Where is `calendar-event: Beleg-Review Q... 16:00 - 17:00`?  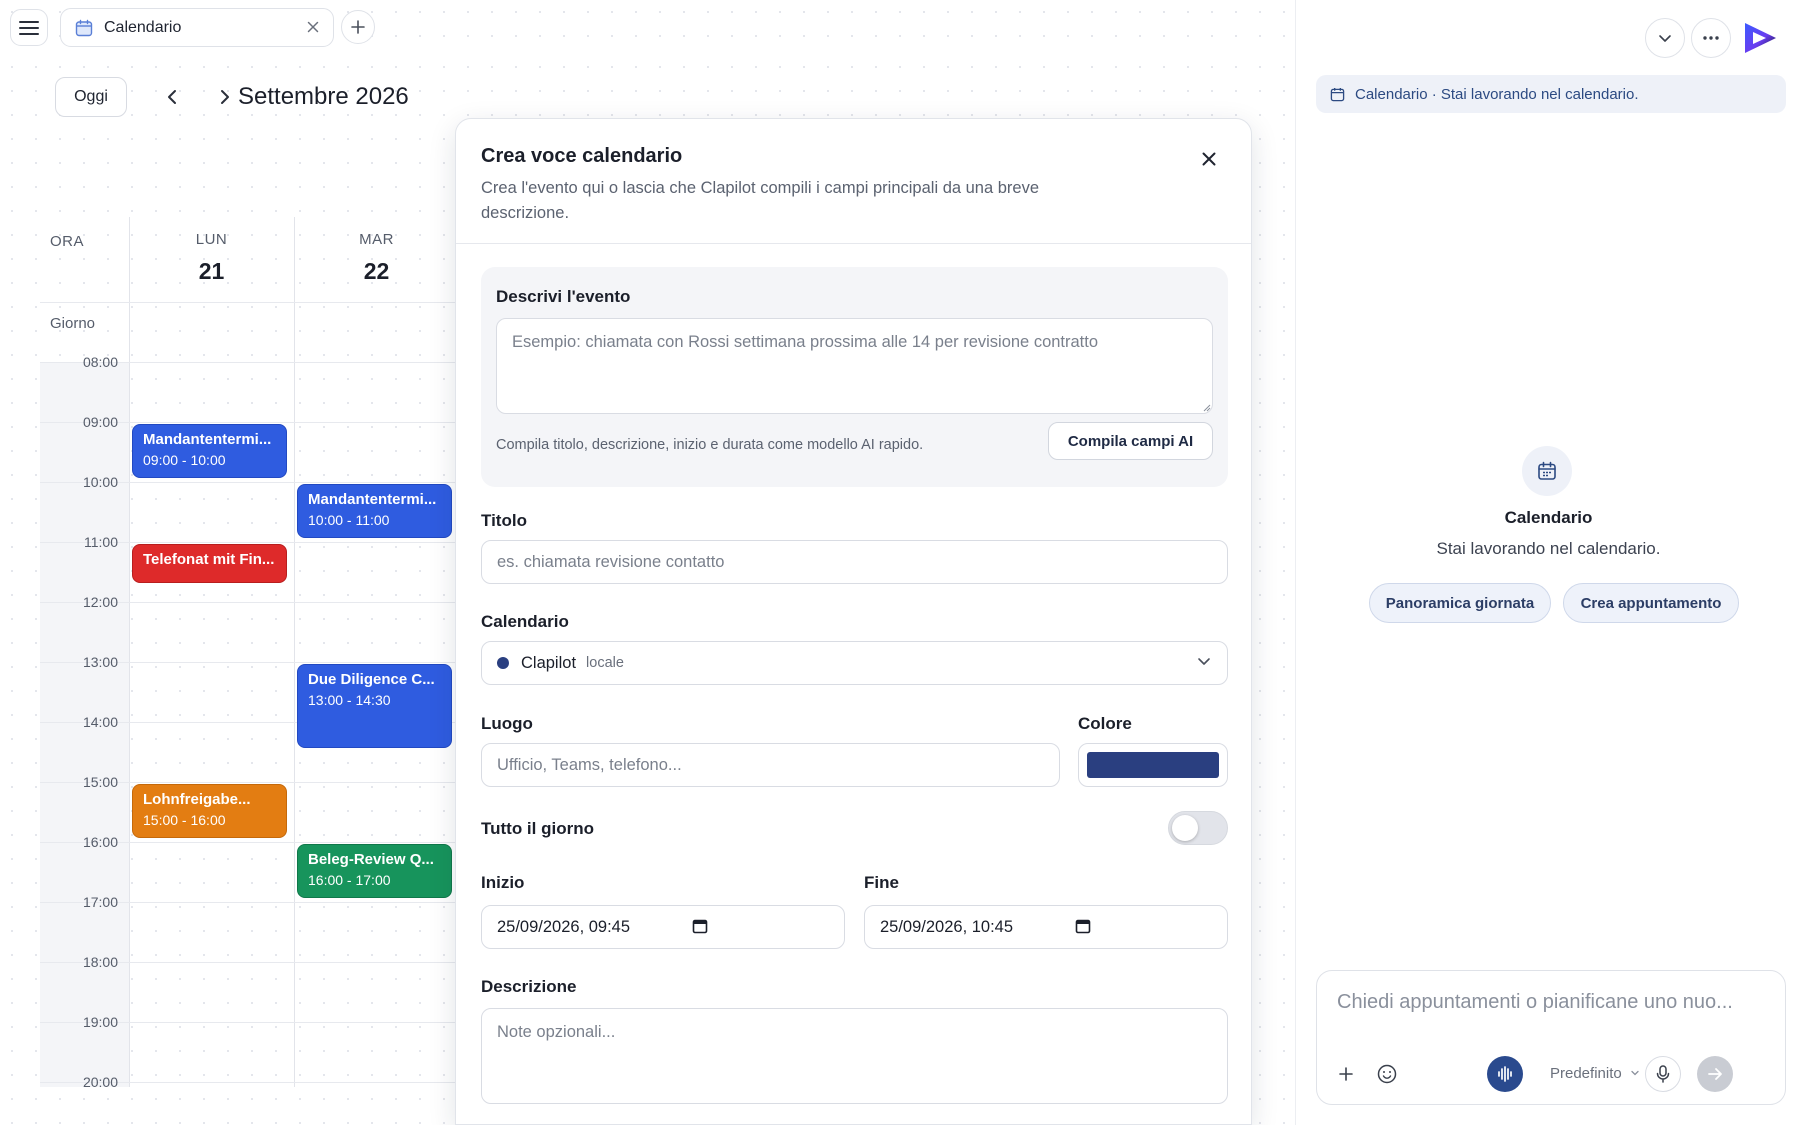 calendar-event: Beleg-Review Q... 16:00 - 17:00 is located at coordinates (374, 871).